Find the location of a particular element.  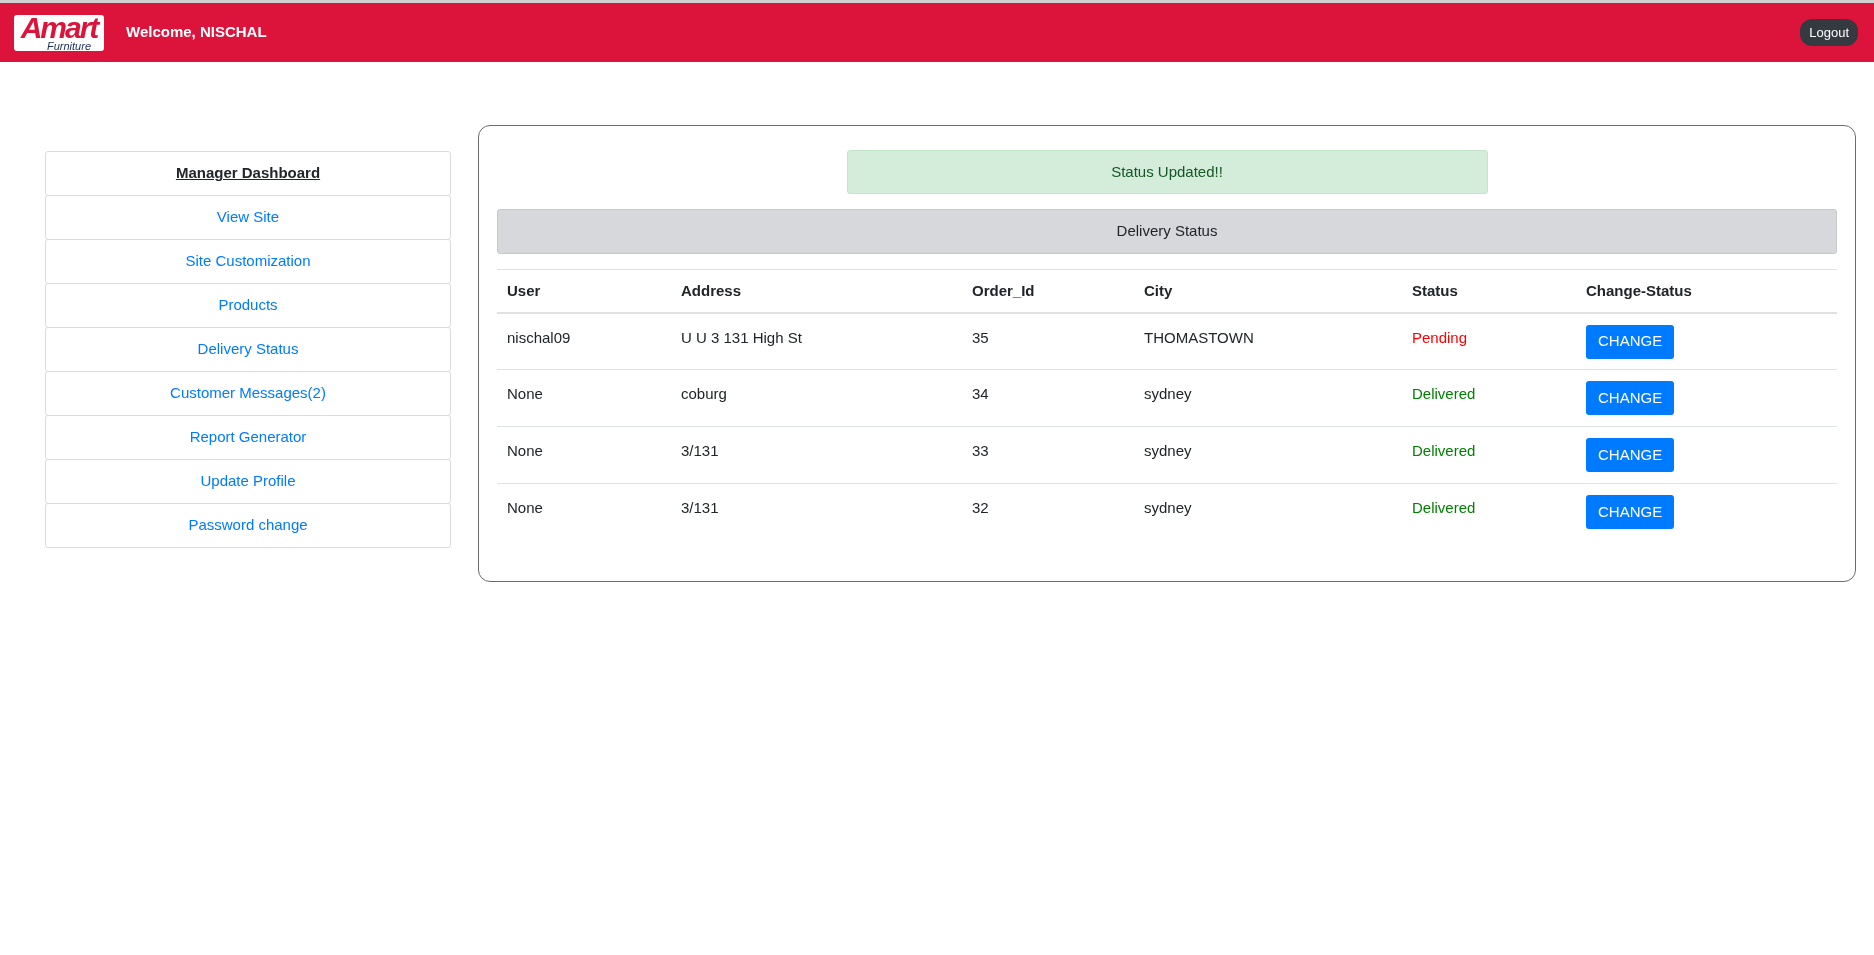

sidebar-heading: Manager Dashboard is located at coordinates (248, 173).